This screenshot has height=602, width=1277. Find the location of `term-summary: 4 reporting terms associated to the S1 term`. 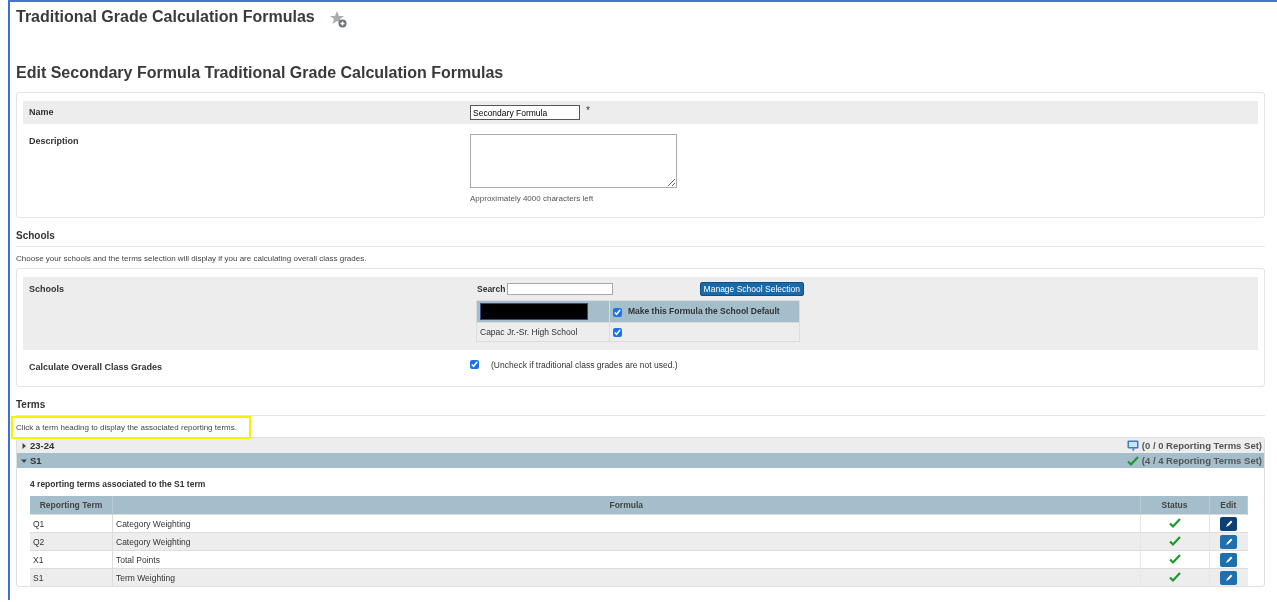

term-summary: 4 reporting terms associated to the S1 term is located at coordinates (118, 484).